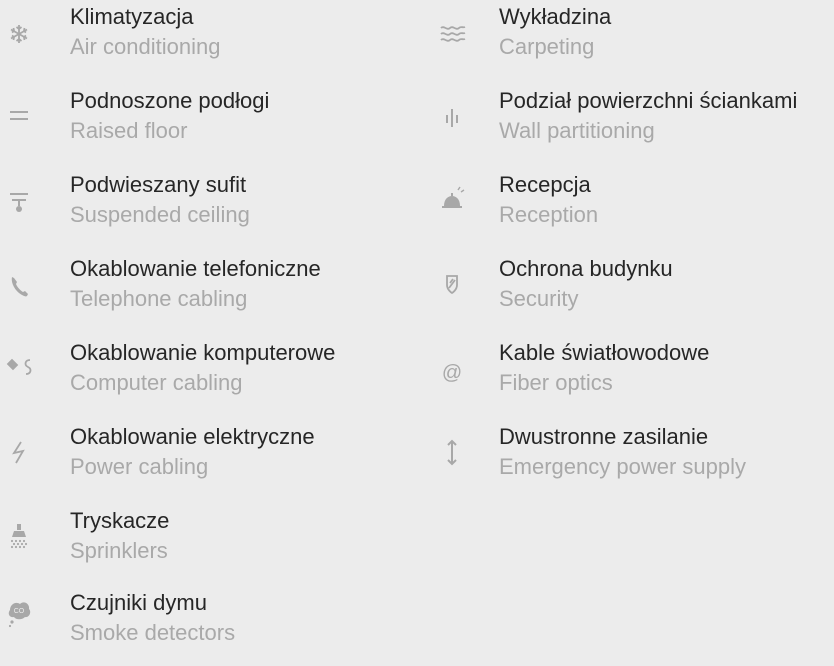 This screenshot has height=666, width=834. I want to click on co-smoke-icon: CO, so click(23, 626).